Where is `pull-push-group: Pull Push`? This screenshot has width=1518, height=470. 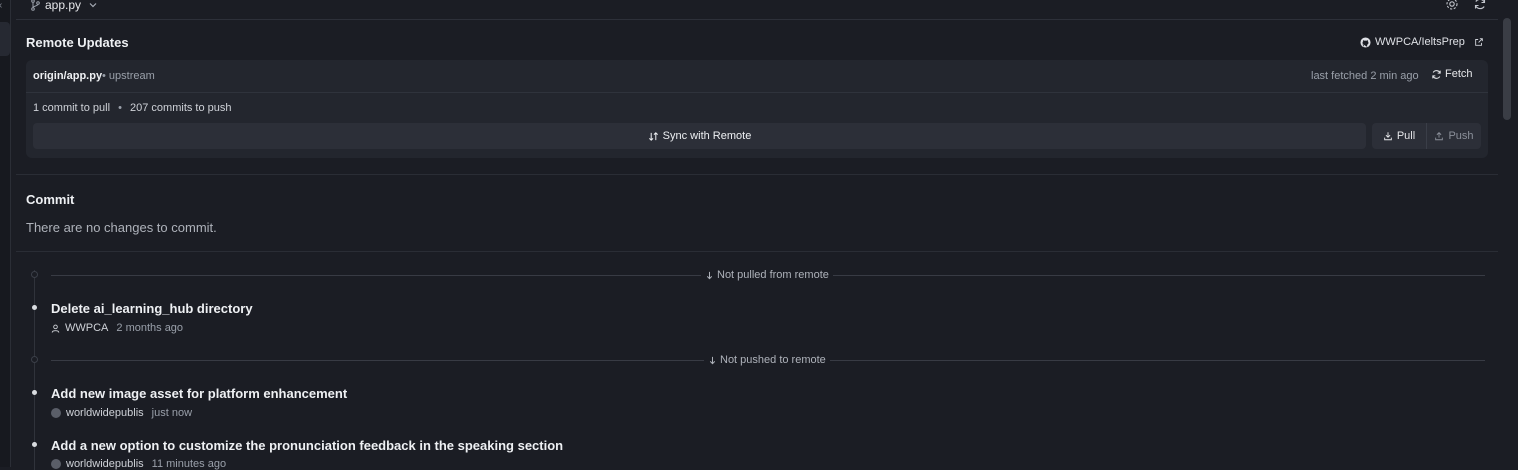 pull-push-group: Pull Push is located at coordinates (1426, 136).